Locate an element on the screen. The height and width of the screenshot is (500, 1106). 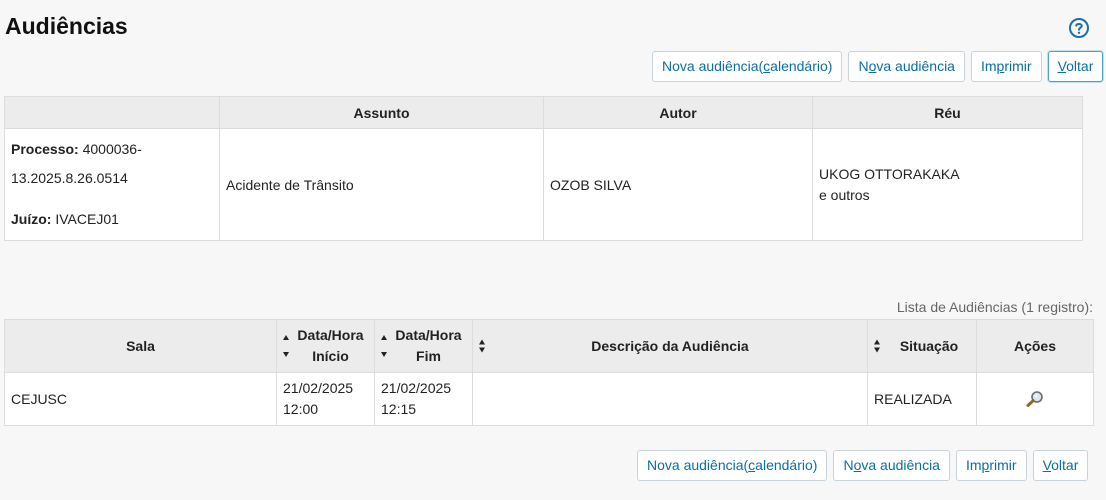
header-autor: Autor is located at coordinates (678, 112).